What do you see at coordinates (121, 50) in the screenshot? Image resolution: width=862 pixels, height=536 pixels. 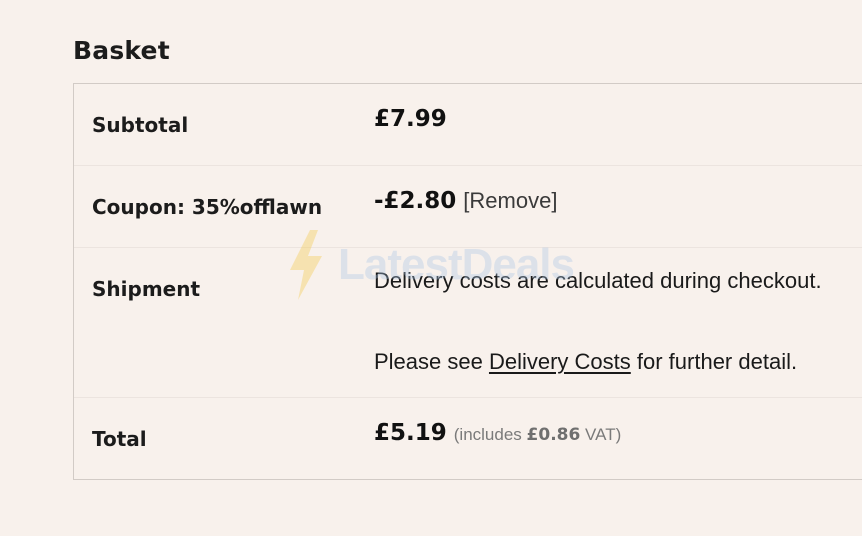 I see `basket-title: Basket` at bounding box center [121, 50].